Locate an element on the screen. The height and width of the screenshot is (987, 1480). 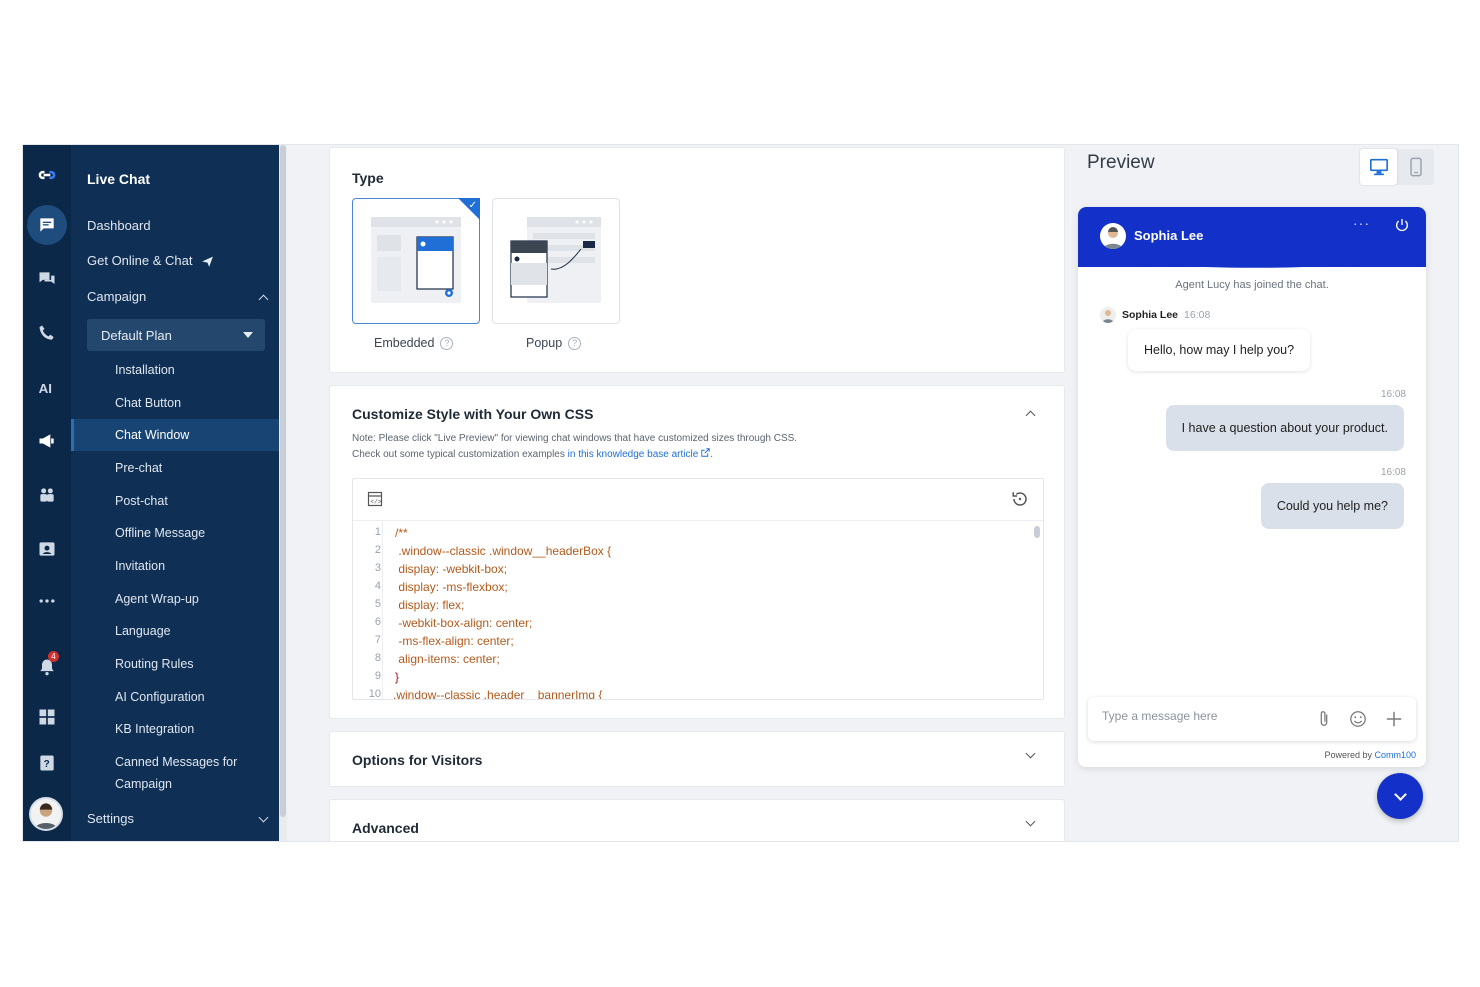
preview-title: Preview is located at coordinates (1121, 162).